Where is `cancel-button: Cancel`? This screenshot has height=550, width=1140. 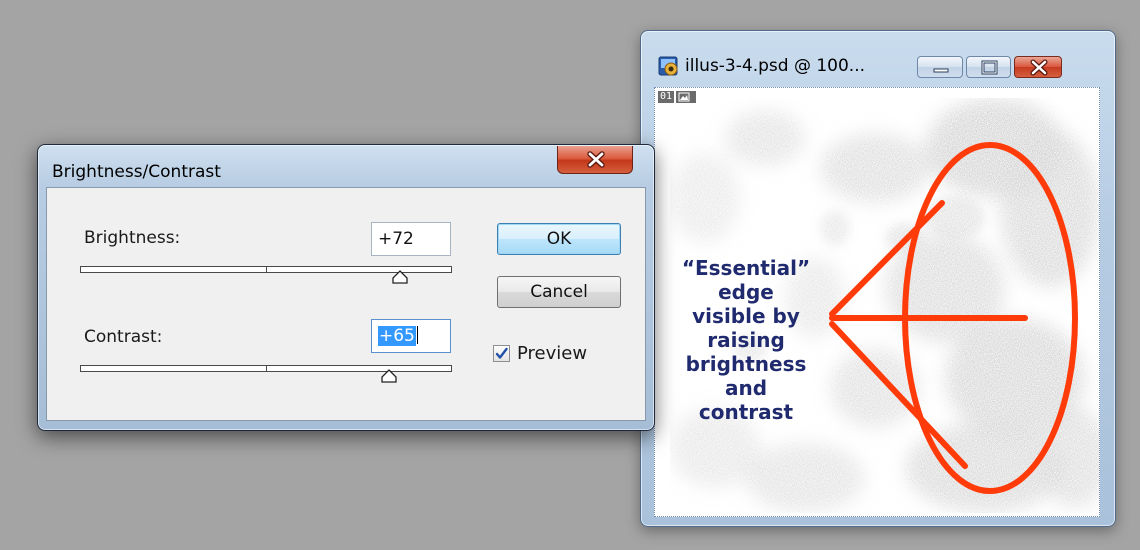 cancel-button: Cancel is located at coordinates (559, 292).